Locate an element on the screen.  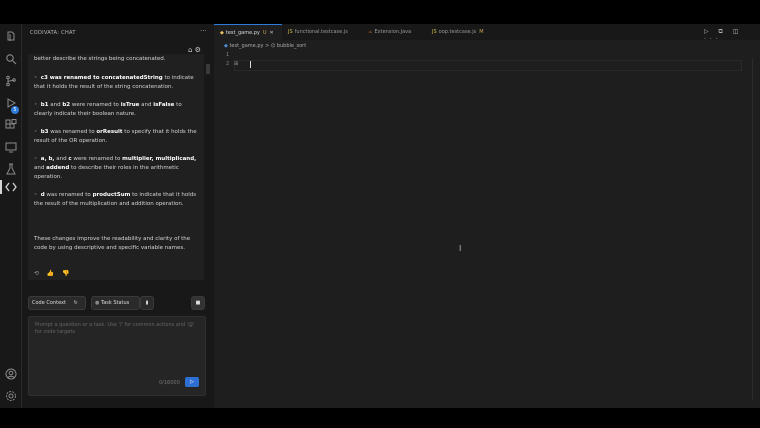
context-toolbar: Code Context ↻ ● Task Status ▮ ■ is located at coordinates (116, 303).